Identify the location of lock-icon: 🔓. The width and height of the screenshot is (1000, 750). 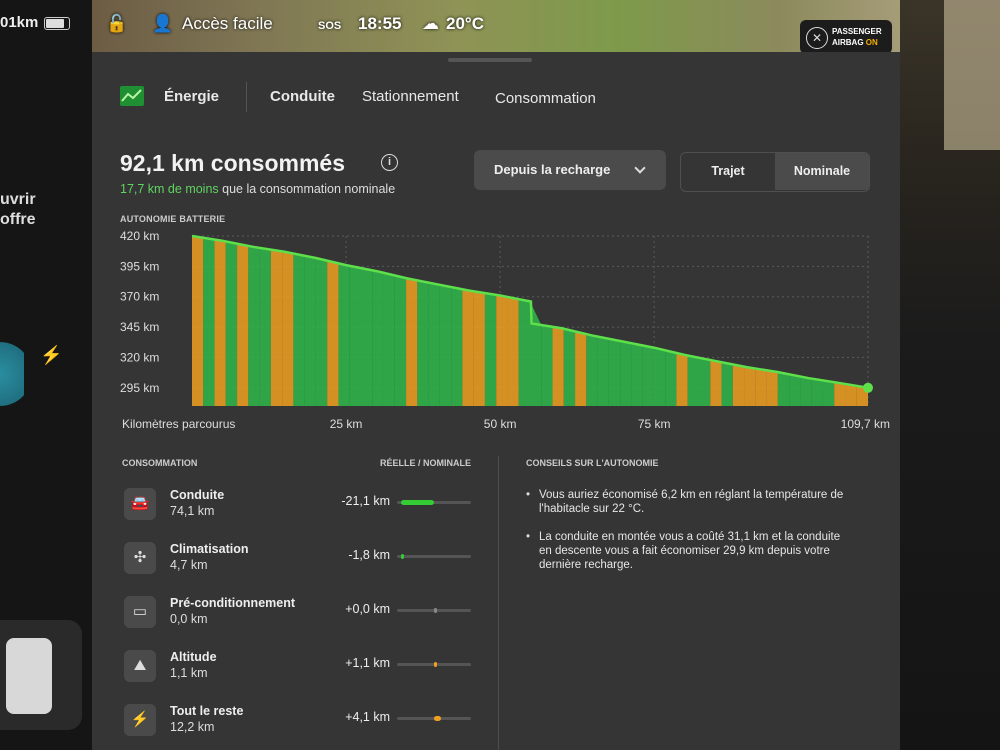
(116, 24).